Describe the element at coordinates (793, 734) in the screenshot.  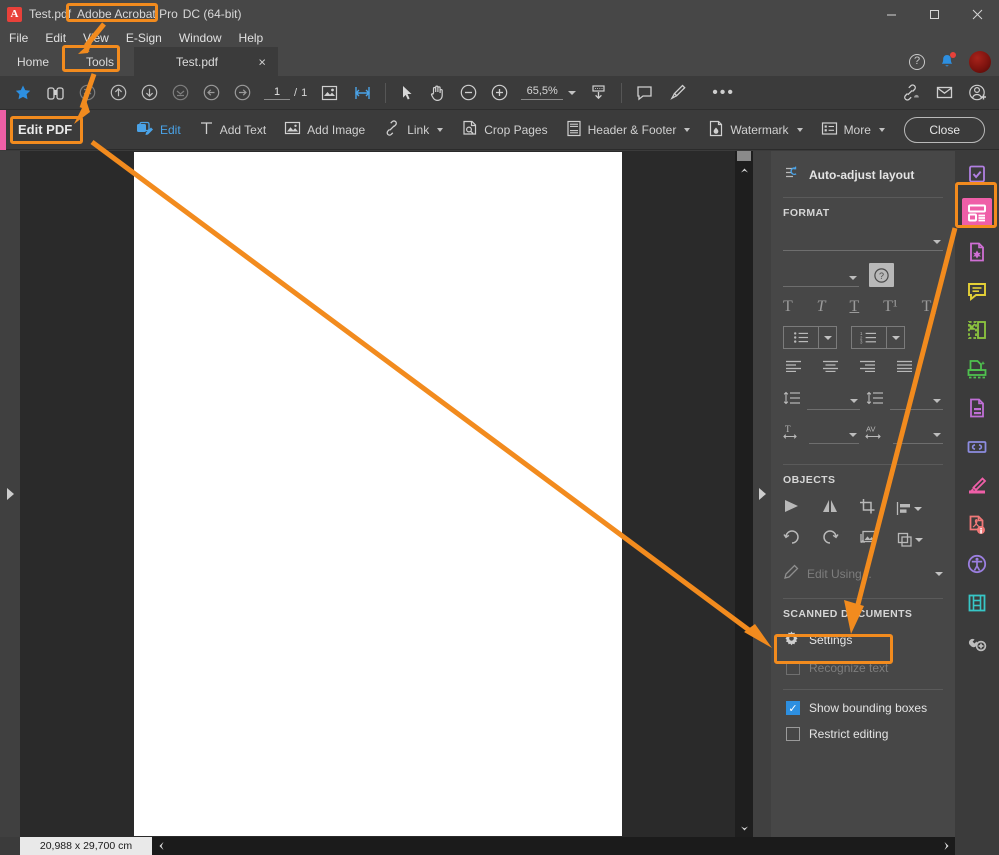
I see `restrict-editing-checkbox` at that location.